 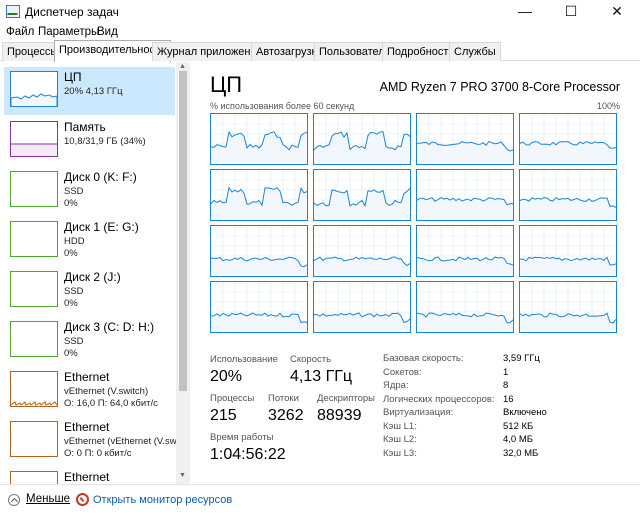 What do you see at coordinates (232, 398) in the screenshot?
I see `processes-label: Процессы` at bounding box center [232, 398].